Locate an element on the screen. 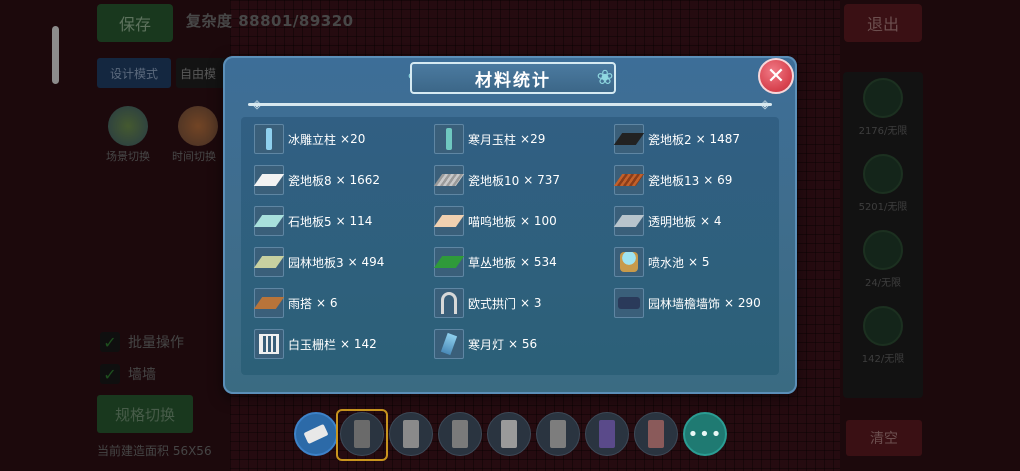 The image size is (1020, 471). material-item: 透明地板 × 4 is located at coordinates (667, 221).